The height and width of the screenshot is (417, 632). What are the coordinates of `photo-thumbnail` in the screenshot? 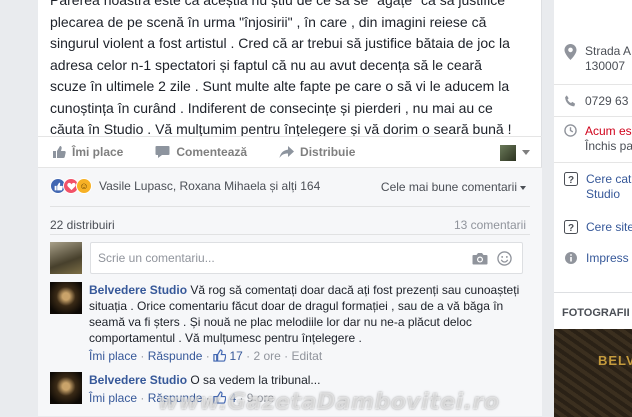 It's located at (593, 373).